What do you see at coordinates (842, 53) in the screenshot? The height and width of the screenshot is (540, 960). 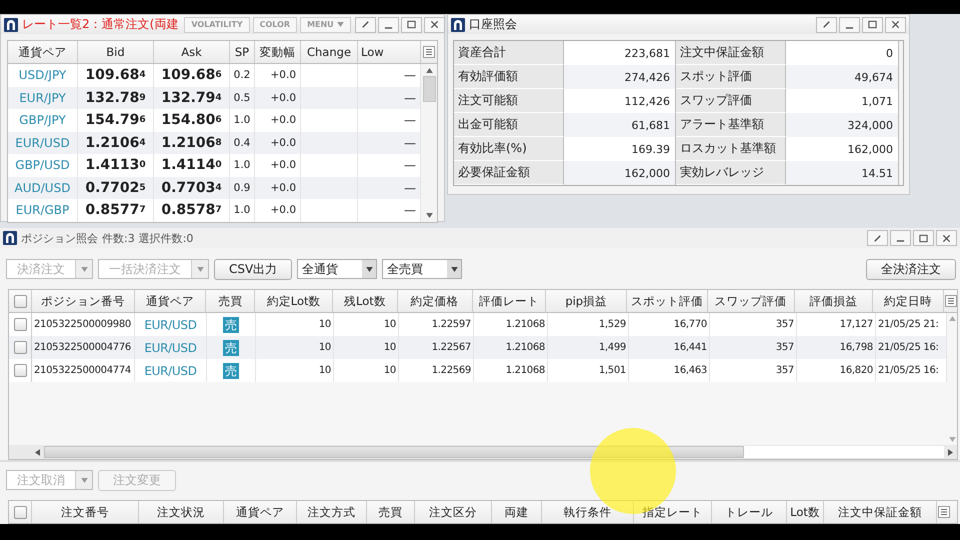 I see `field-value: 0` at bounding box center [842, 53].